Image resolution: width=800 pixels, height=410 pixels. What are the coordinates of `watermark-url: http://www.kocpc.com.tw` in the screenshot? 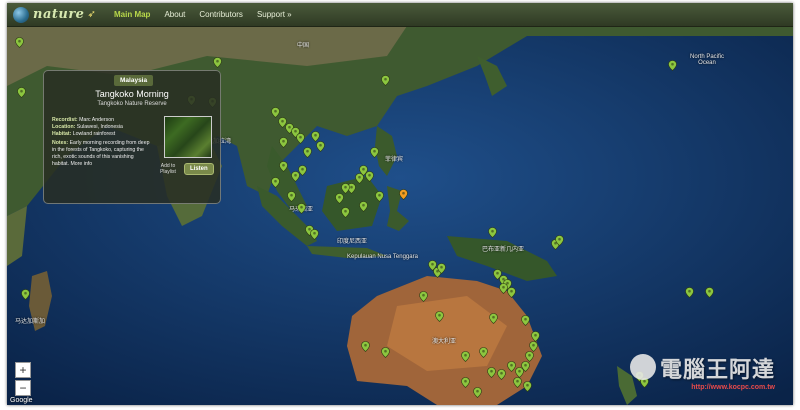 It's located at (733, 387).